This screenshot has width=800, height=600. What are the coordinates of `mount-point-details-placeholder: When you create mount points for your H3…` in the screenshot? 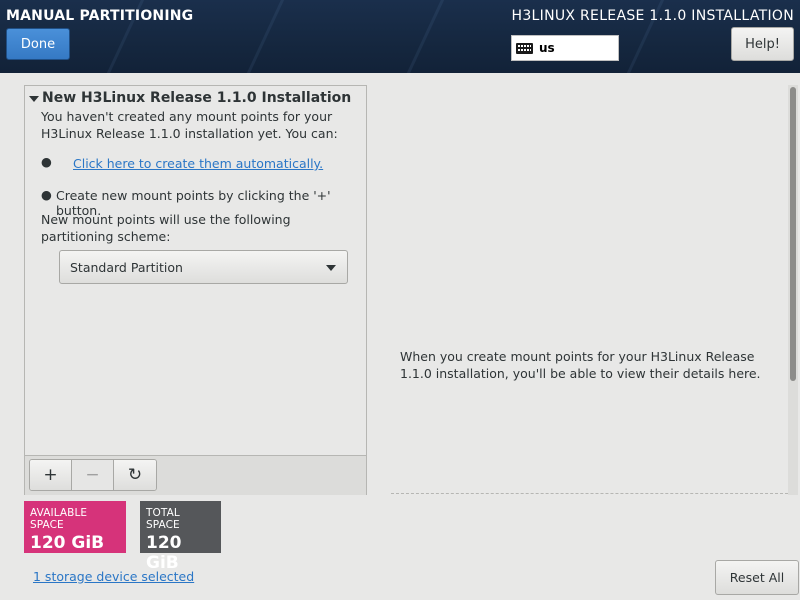 It's located at (580, 365).